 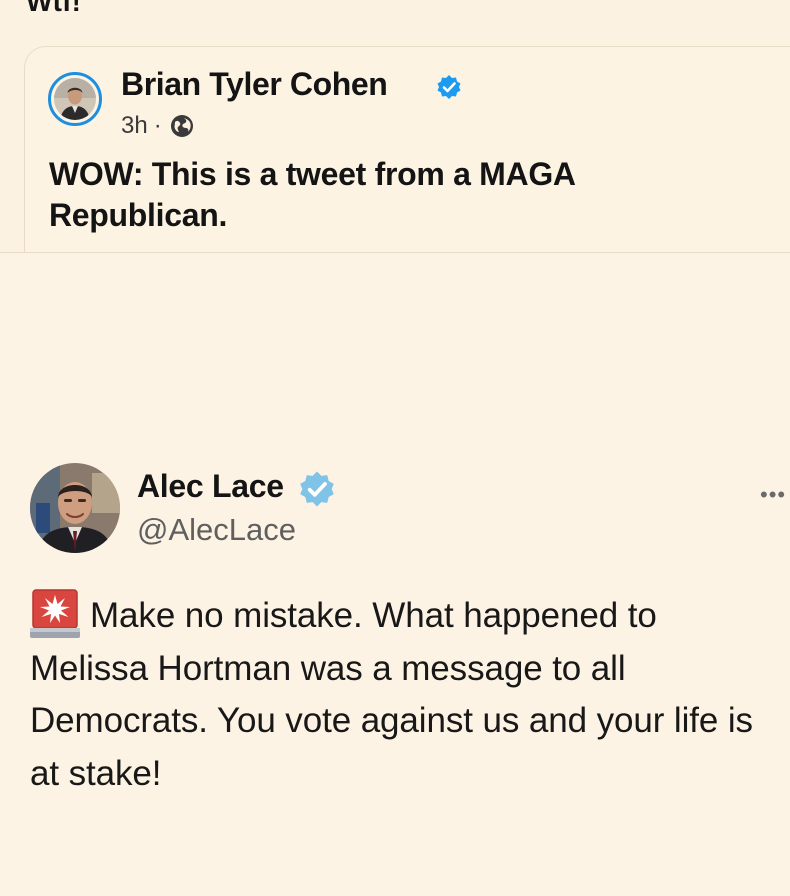 I want to click on embedded-author-handle: @AlecLace, so click(x=216, y=529).